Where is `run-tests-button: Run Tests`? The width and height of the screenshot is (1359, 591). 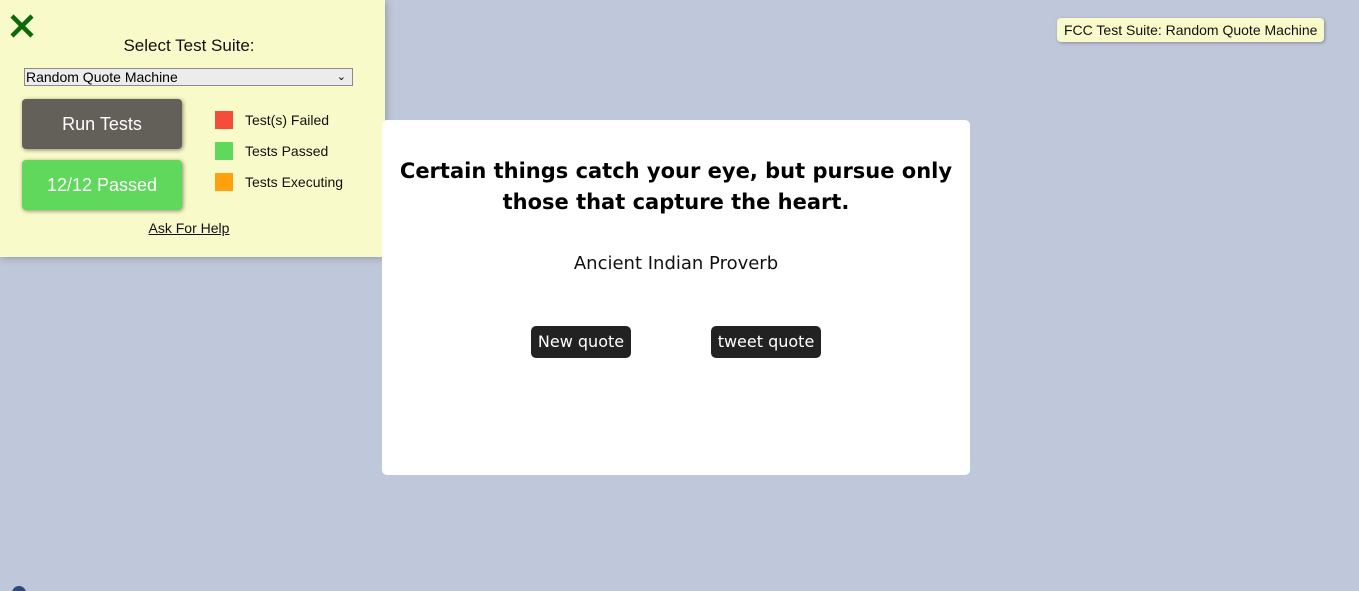 run-tests-button: Run Tests is located at coordinates (102, 124).